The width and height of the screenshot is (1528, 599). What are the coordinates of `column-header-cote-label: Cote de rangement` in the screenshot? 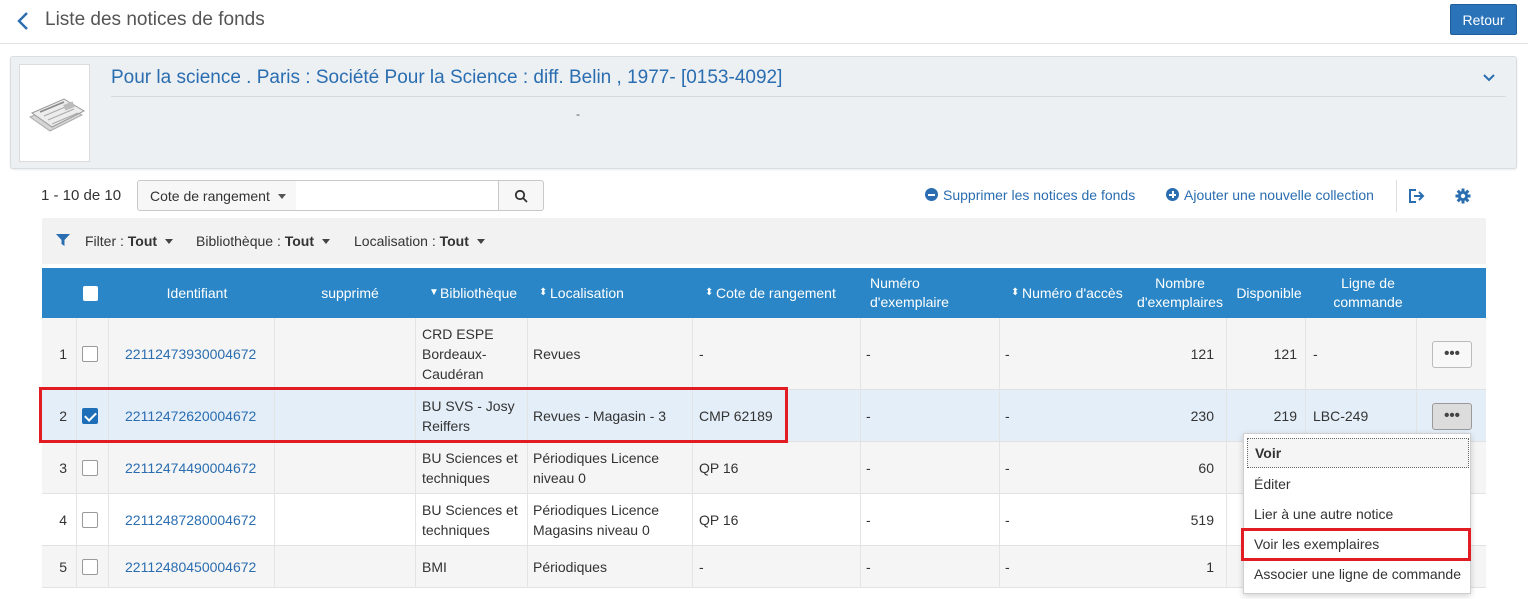 It's located at (776, 292).